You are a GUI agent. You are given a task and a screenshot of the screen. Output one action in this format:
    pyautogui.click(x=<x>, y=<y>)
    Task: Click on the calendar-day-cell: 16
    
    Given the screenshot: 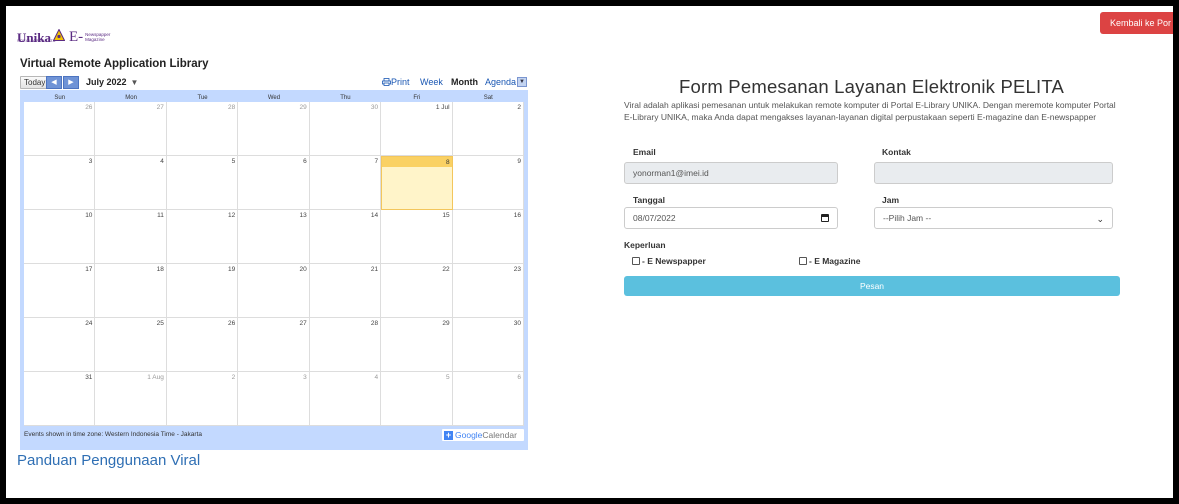 What is the action you would take?
    pyautogui.click(x=488, y=237)
    